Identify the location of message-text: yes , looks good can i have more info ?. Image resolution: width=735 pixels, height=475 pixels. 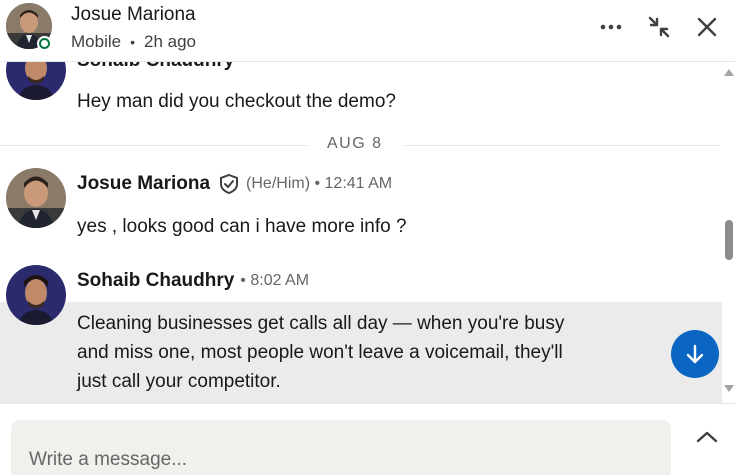
(242, 226).